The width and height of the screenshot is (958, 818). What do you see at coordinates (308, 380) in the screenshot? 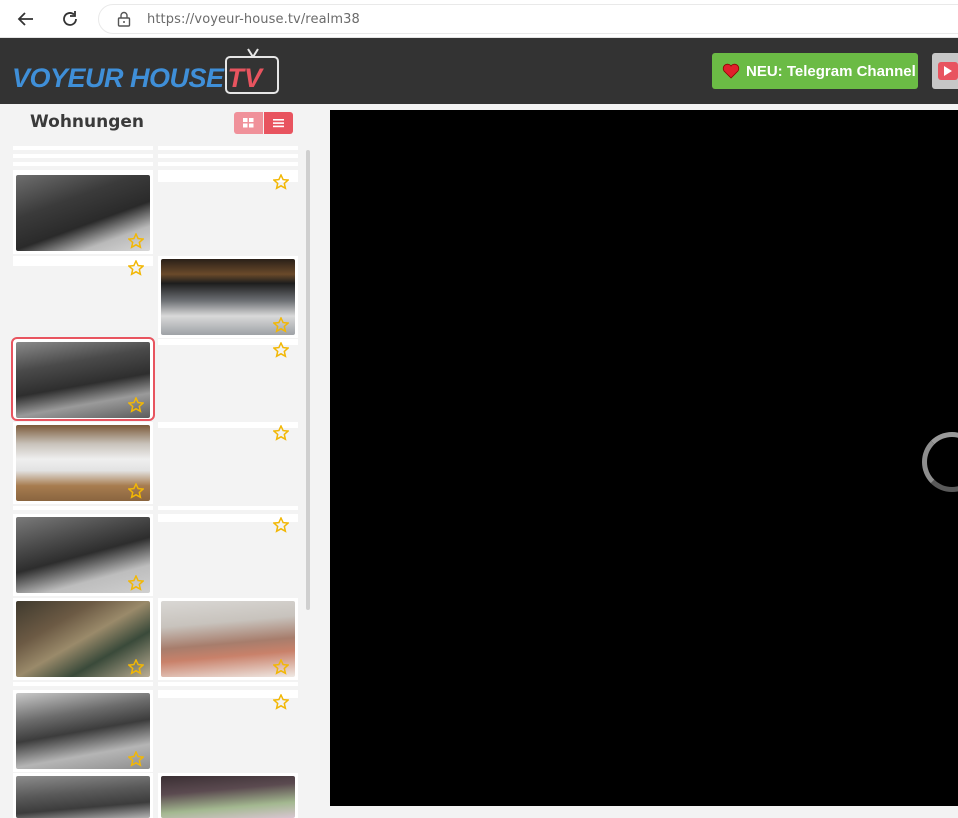
I see `sidebar-scrollbar` at bounding box center [308, 380].